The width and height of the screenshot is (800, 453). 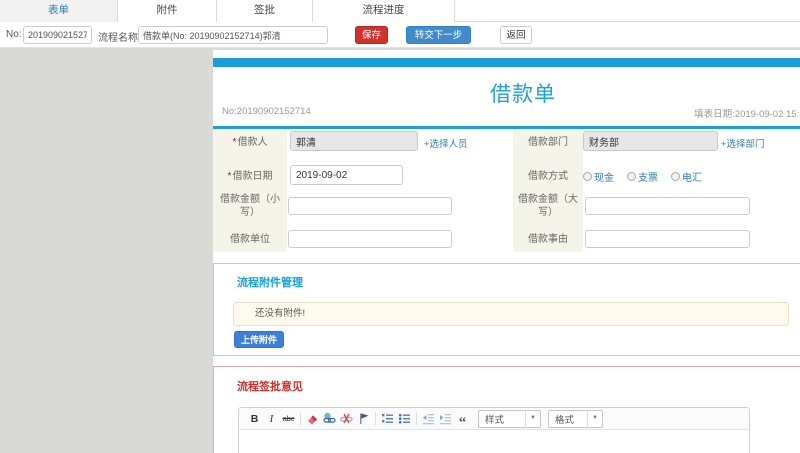 What do you see at coordinates (288, 418) in the screenshot?
I see `strikethrough-icon: abc` at bounding box center [288, 418].